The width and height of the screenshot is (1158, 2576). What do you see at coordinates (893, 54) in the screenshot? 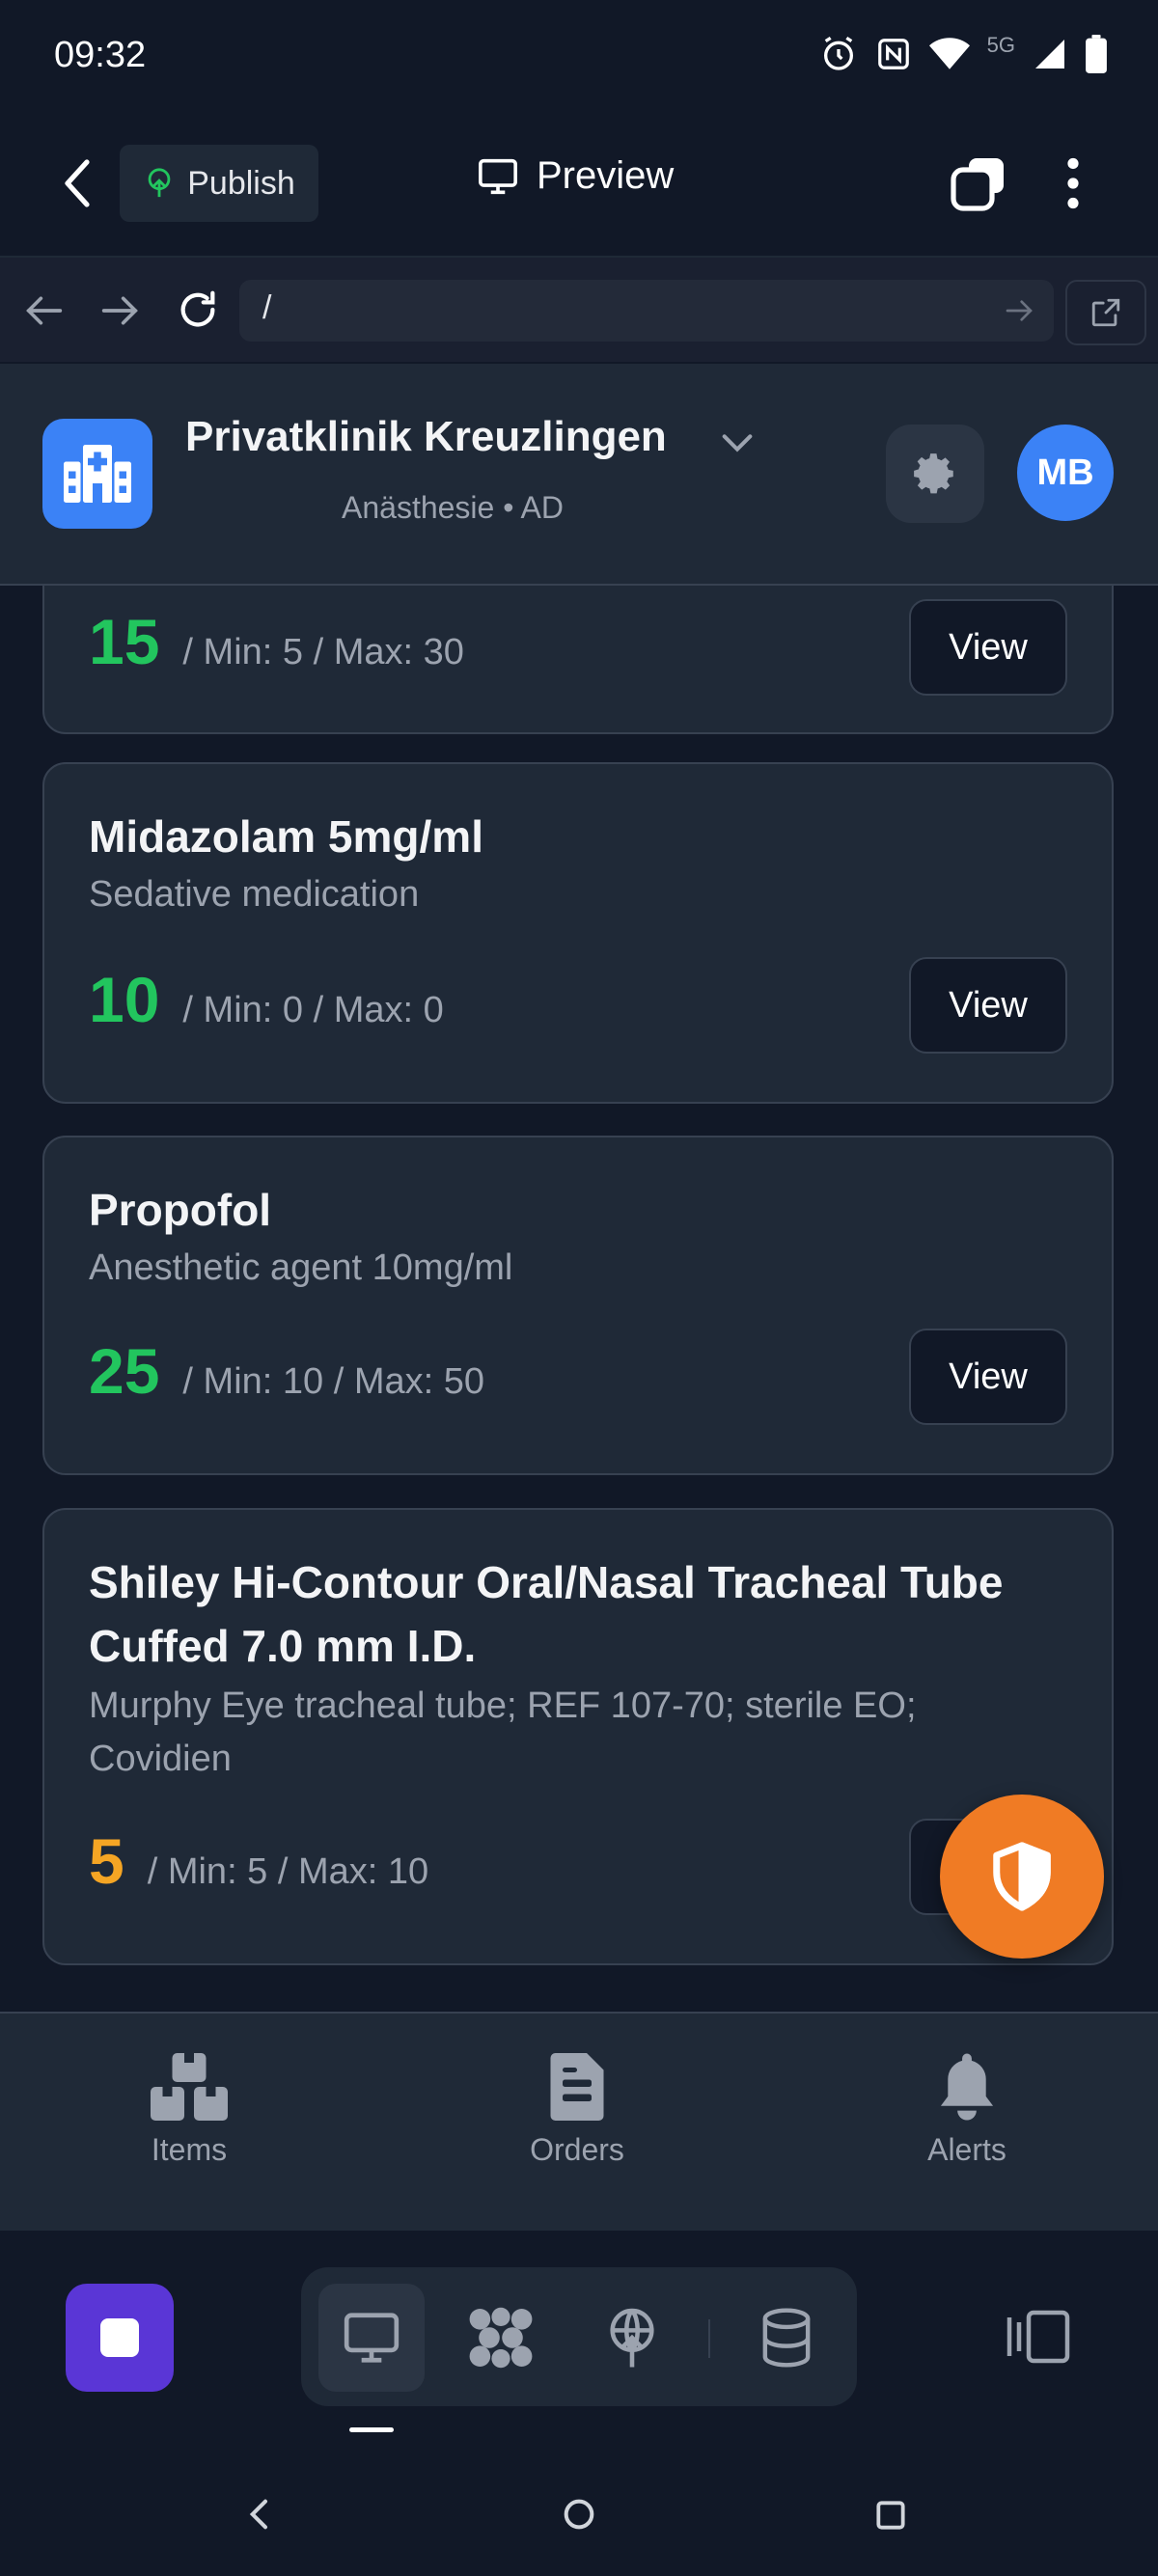
I see `nfc-icon` at bounding box center [893, 54].